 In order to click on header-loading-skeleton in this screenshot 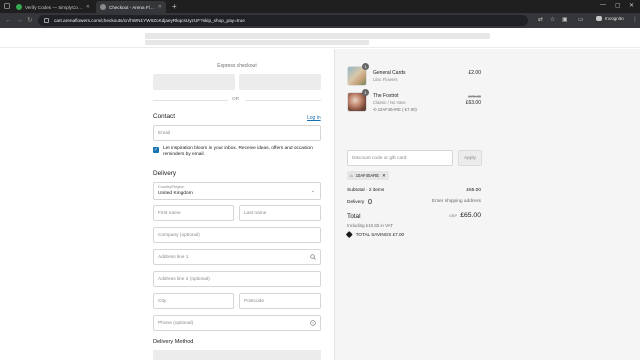, I will do `click(320, 38)`.